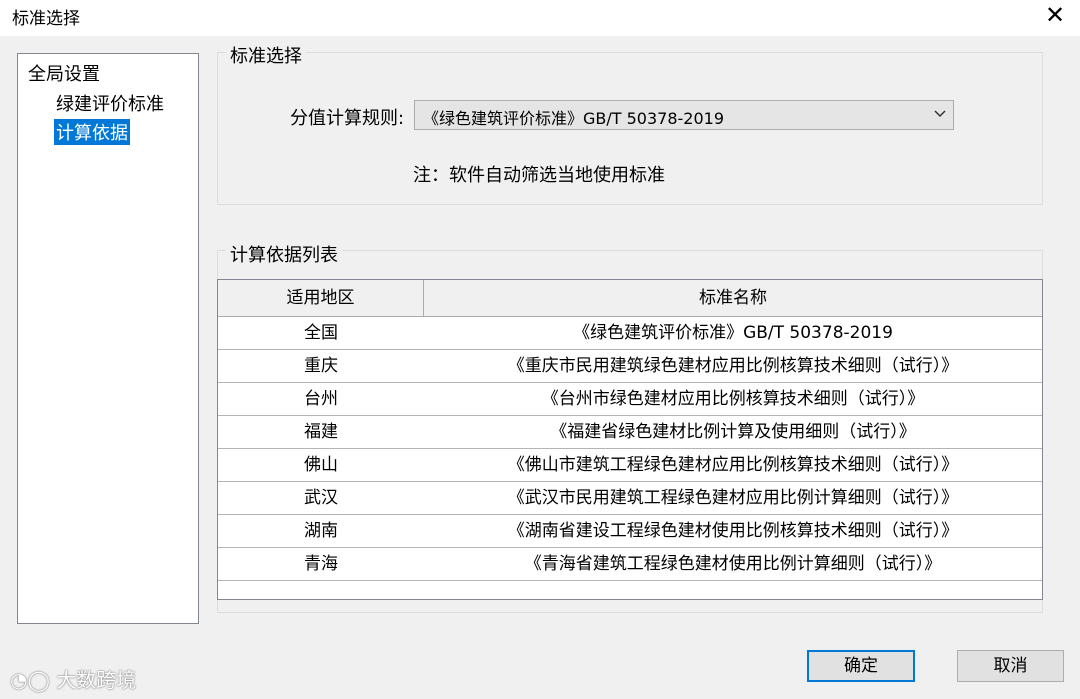 This screenshot has height=699, width=1080. Describe the element at coordinates (321, 298) in the screenshot. I see `column-header-region: 适用地区` at that location.